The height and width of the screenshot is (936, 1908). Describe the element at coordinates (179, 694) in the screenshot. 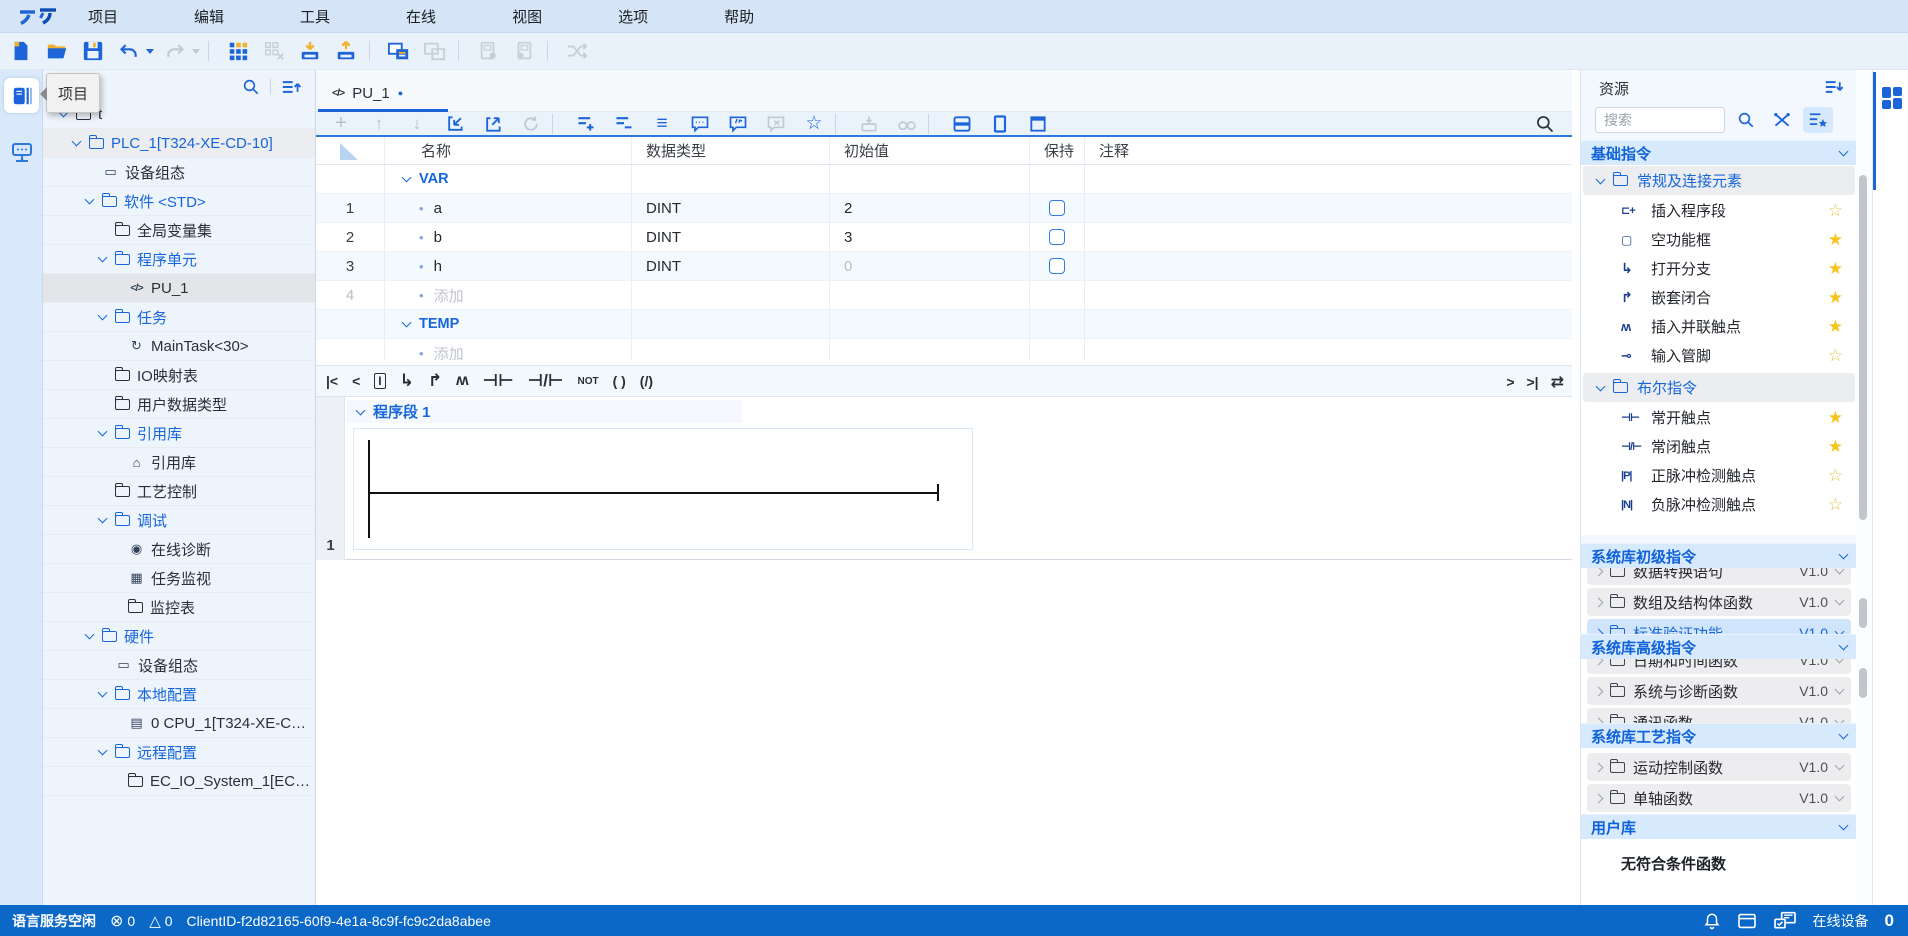

I see `tree-item-local-config: 本地配置` at that location.